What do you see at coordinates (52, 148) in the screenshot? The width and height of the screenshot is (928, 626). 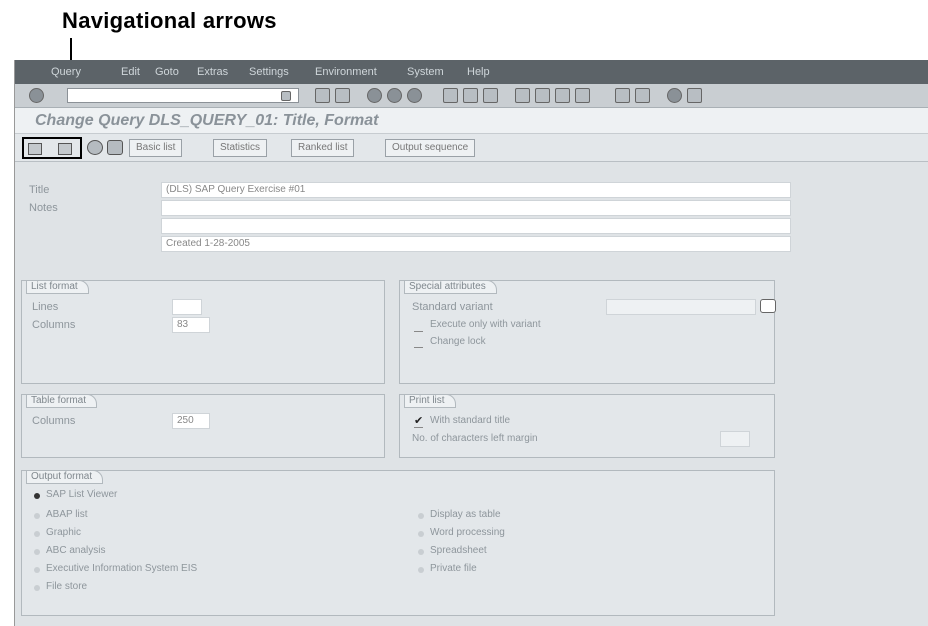 I see `navigational-arrows-highlight` at bounding box center [52, 148].